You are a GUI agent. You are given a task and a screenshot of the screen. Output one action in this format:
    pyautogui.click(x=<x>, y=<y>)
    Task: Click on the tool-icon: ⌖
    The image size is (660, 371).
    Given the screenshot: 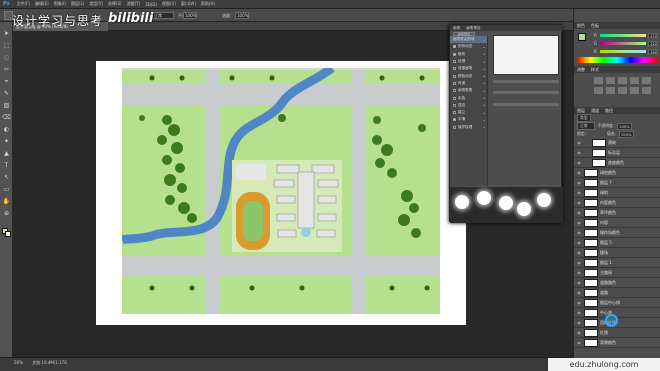 What is the action you would take?
    pyautogui.click(x=6, y=82)
    